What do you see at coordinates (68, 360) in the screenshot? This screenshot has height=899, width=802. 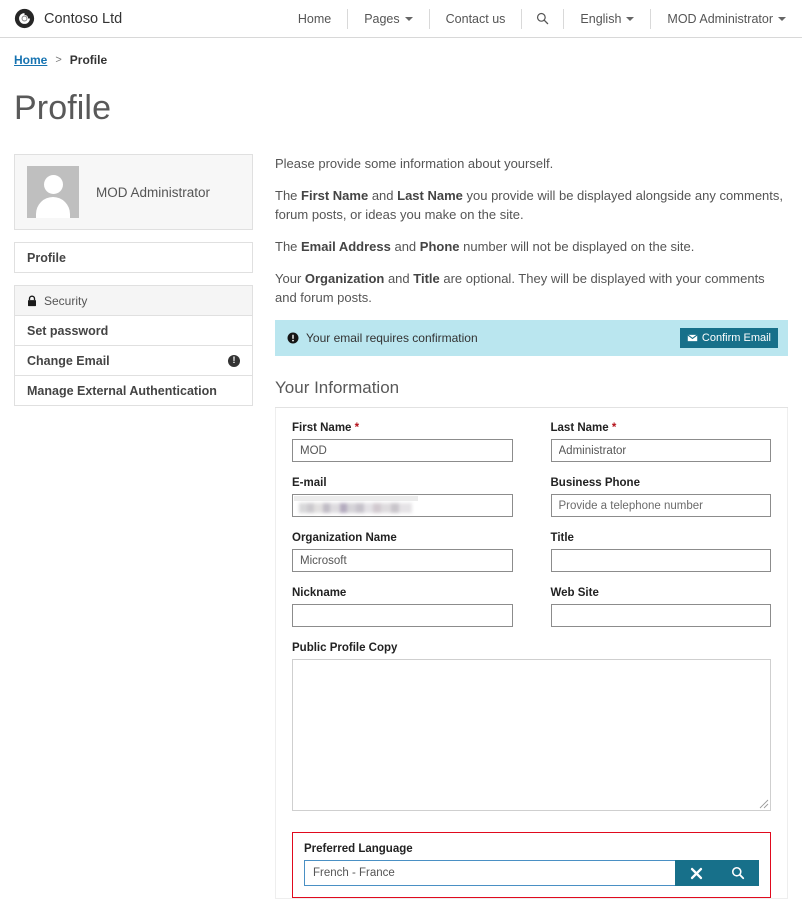 I see `sidebar-item-change-email-label: Change Email` at bounding box center [68, 360].